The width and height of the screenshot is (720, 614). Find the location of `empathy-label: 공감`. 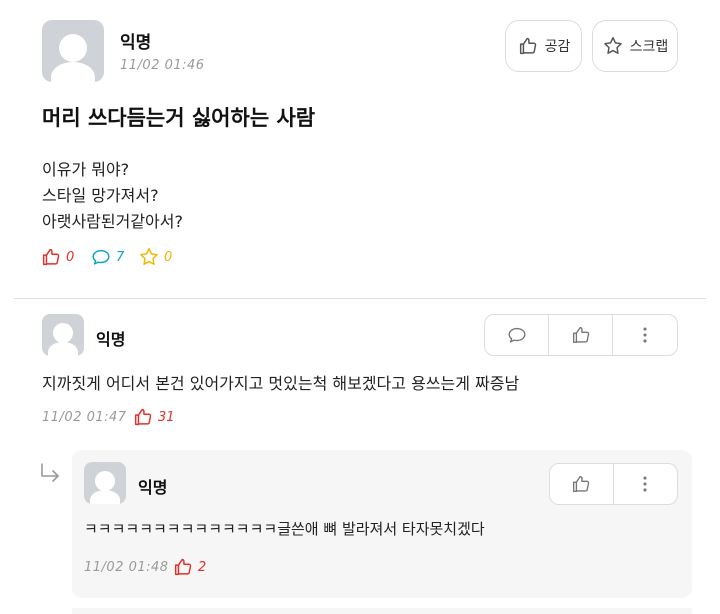

empathy-label: 공감 is located at coordinates (557, 47).